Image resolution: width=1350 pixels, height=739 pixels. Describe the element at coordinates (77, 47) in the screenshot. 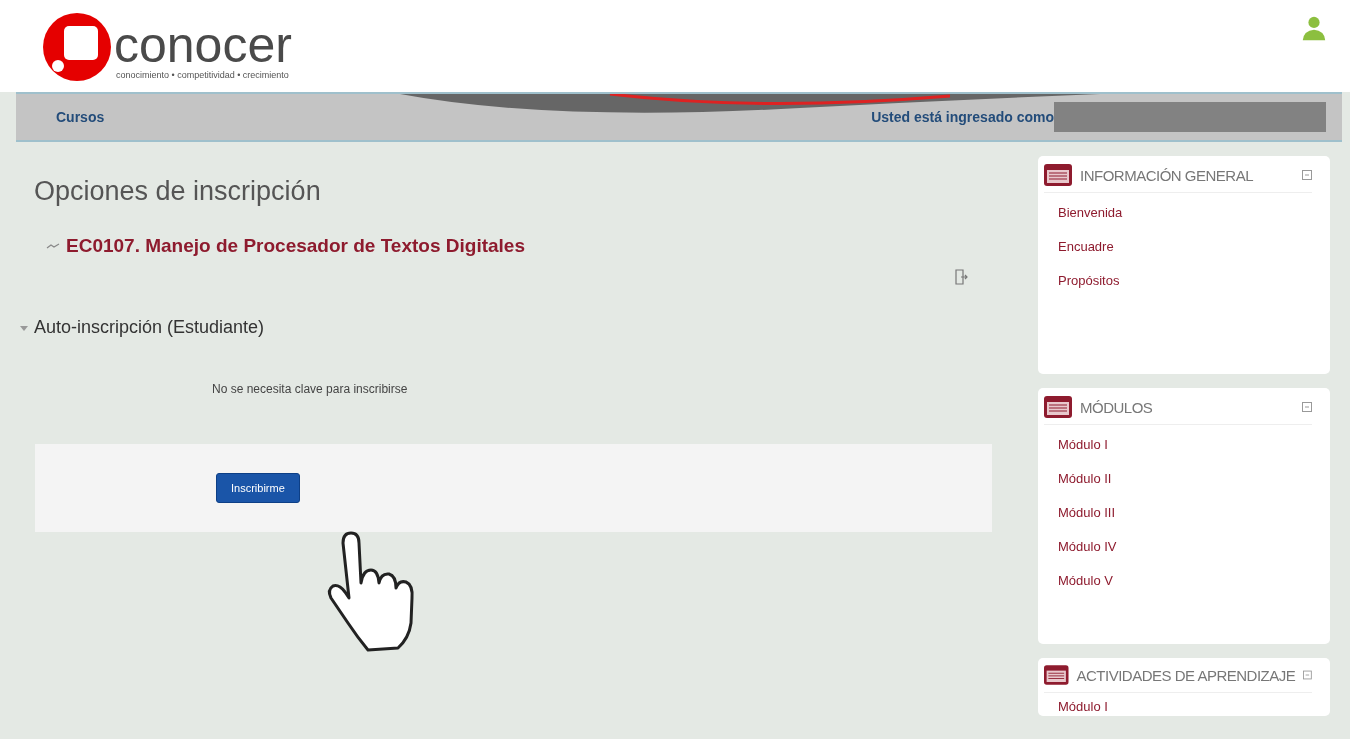

I see `logo-icon` at that location.